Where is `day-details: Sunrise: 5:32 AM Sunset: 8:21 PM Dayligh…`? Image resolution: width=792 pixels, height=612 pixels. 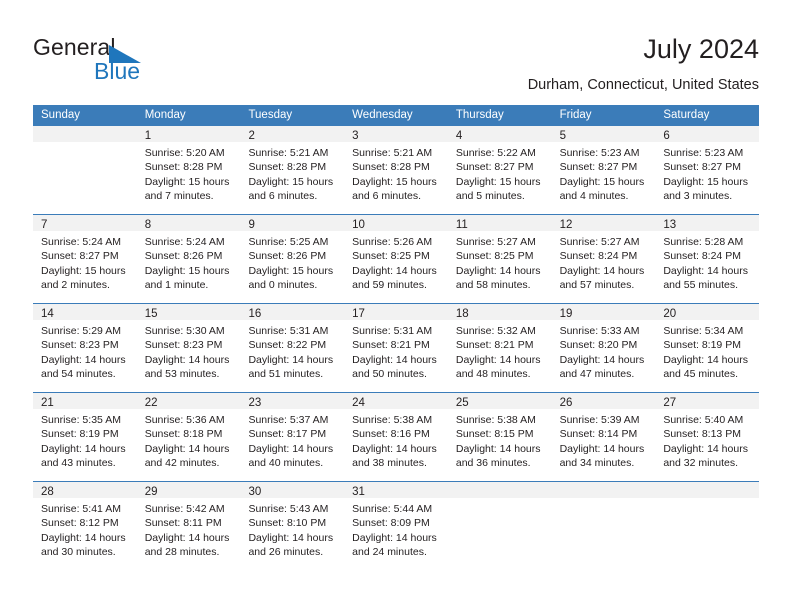 day-details: Sunrise: 5:32 AM Sunset: 8:21 PM Dayligh… is located at coordinates (500, 350).